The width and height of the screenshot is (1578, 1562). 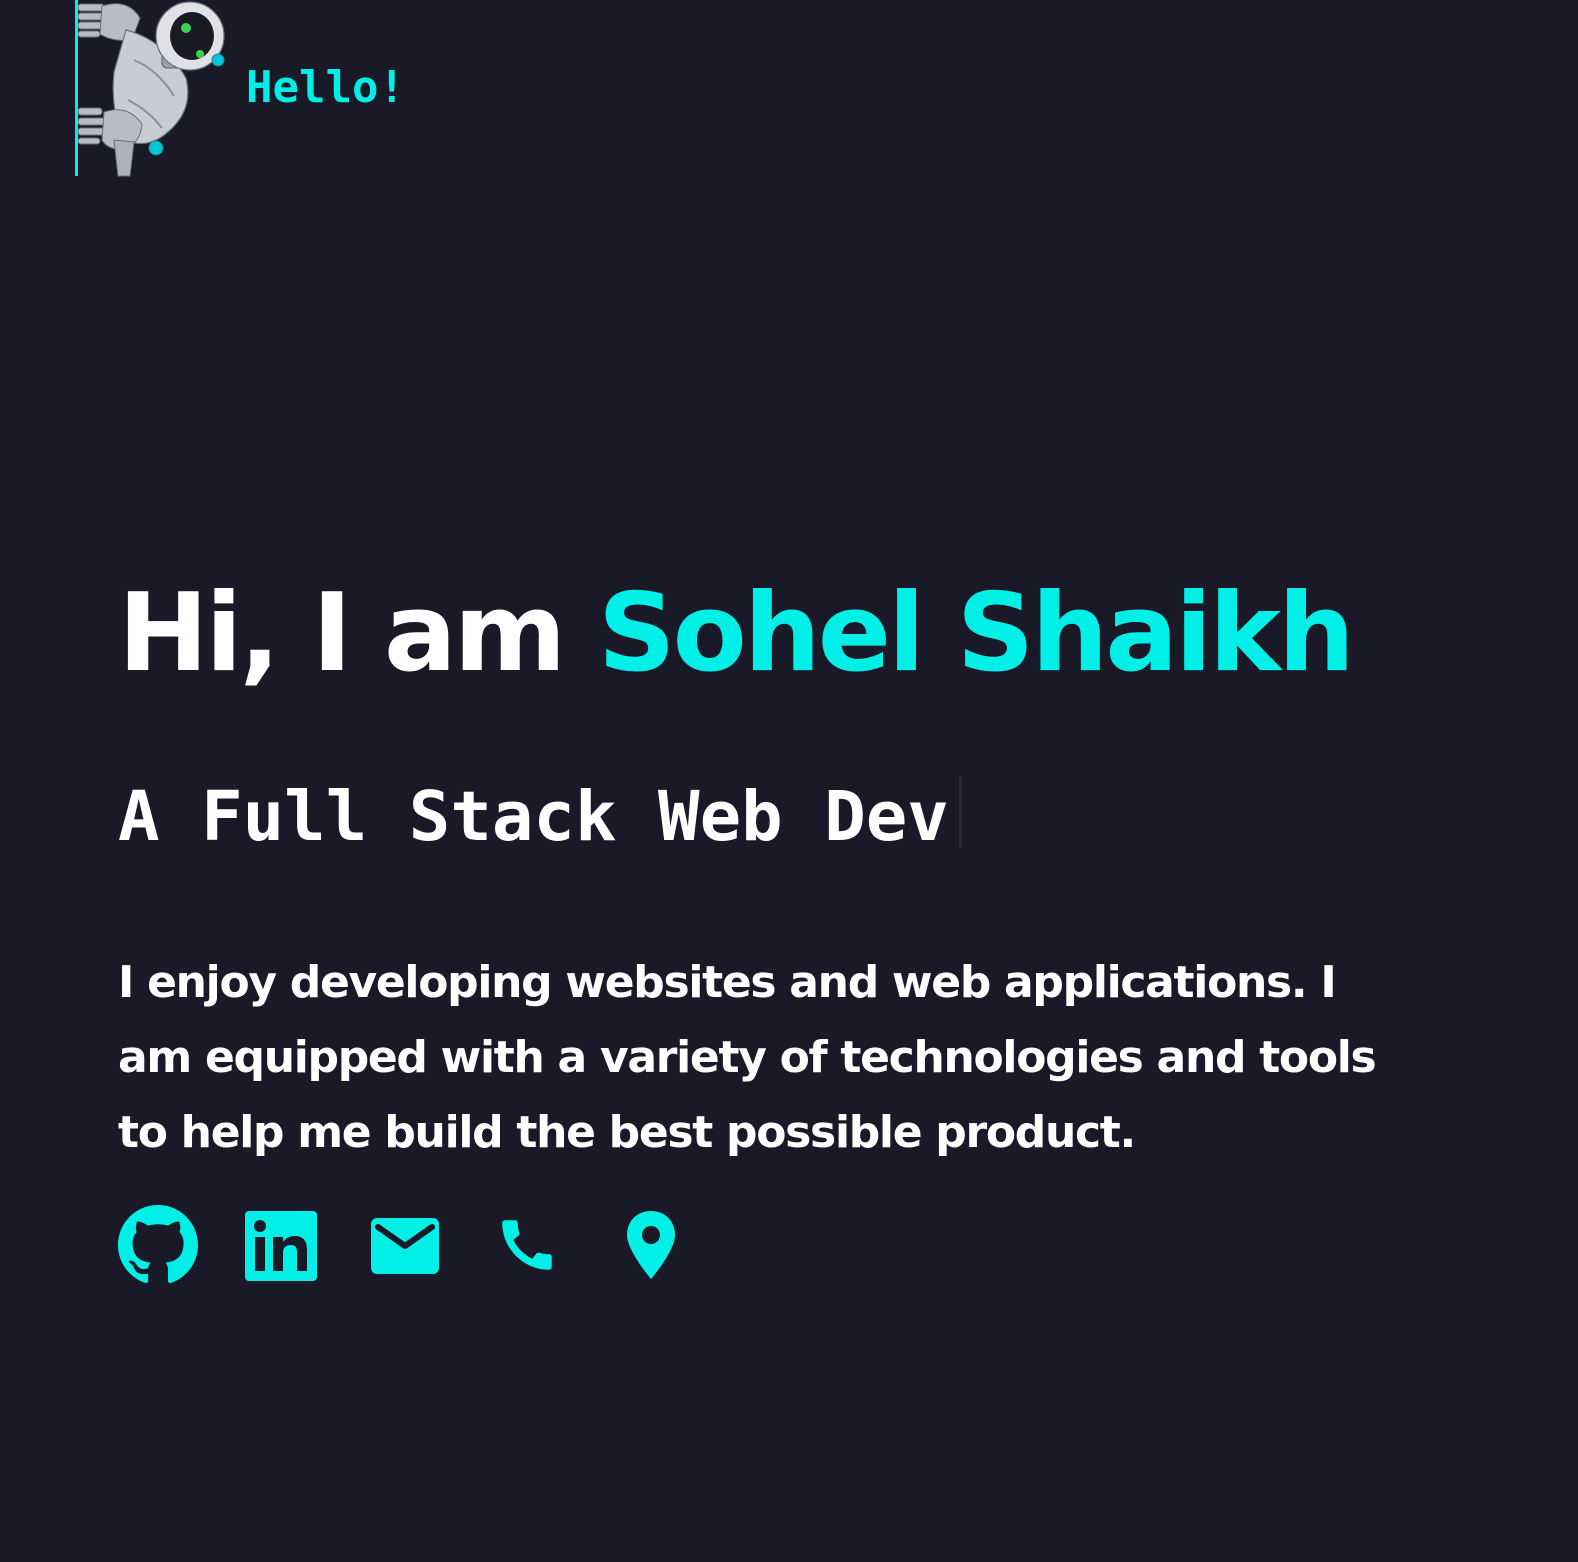 I want to click on role-text: A Full Stack Web Dev, so click(x=533, y=817).